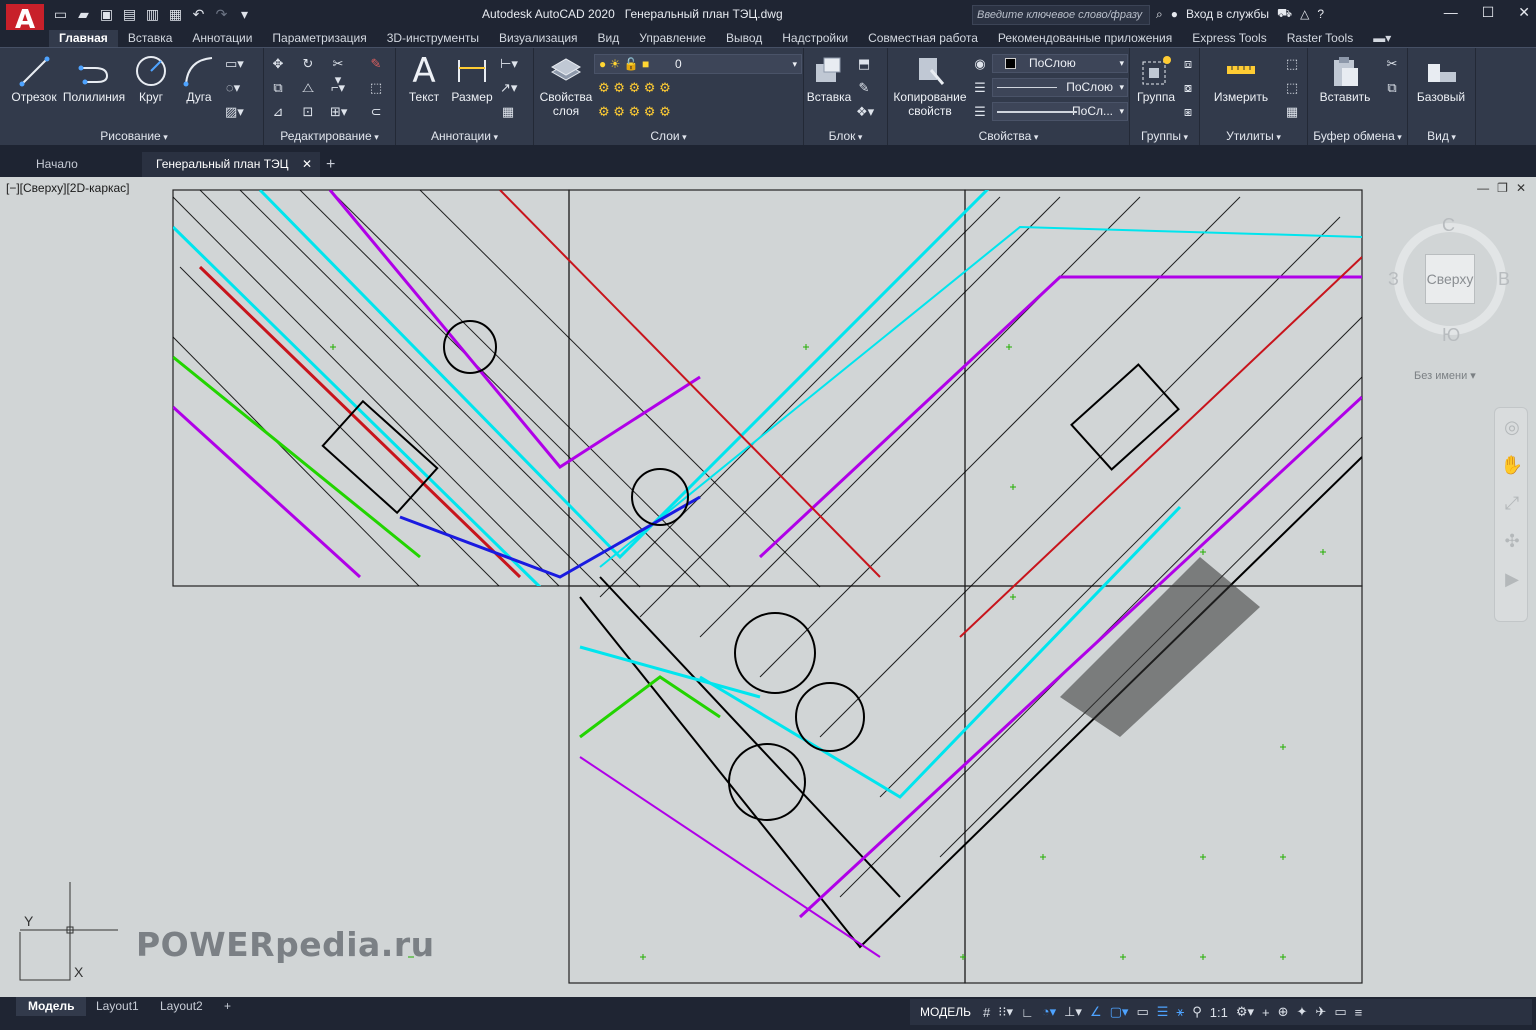  I want to click on utilities-panel-title: Утилиты, so click(1253, 136).